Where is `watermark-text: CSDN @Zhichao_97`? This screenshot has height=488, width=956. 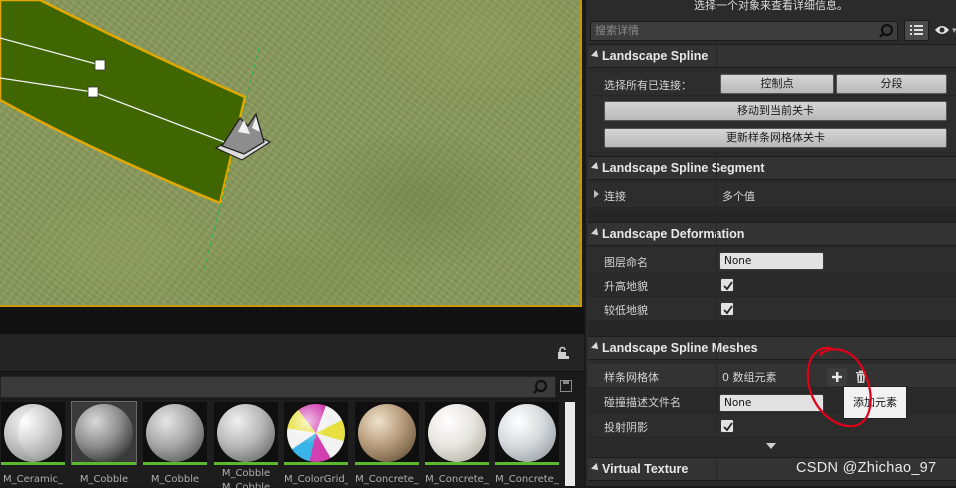
watermark-text: CSDN @Zhichao_97 is located at coordinates (866, 468).